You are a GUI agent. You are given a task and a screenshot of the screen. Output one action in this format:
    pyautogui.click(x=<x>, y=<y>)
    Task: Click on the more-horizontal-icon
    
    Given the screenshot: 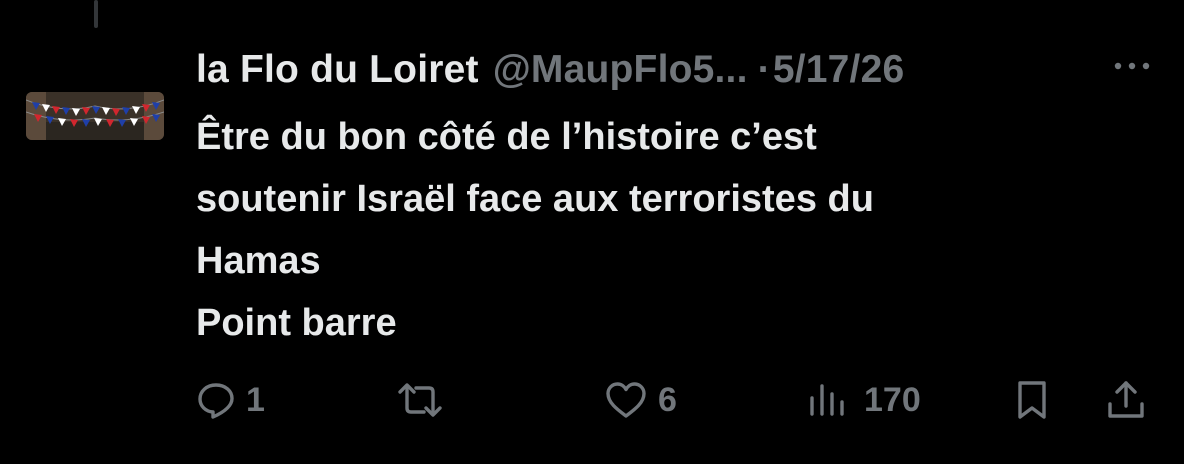 What is the action you would take?
    pyautogui.click(x=1132, y=66)
    